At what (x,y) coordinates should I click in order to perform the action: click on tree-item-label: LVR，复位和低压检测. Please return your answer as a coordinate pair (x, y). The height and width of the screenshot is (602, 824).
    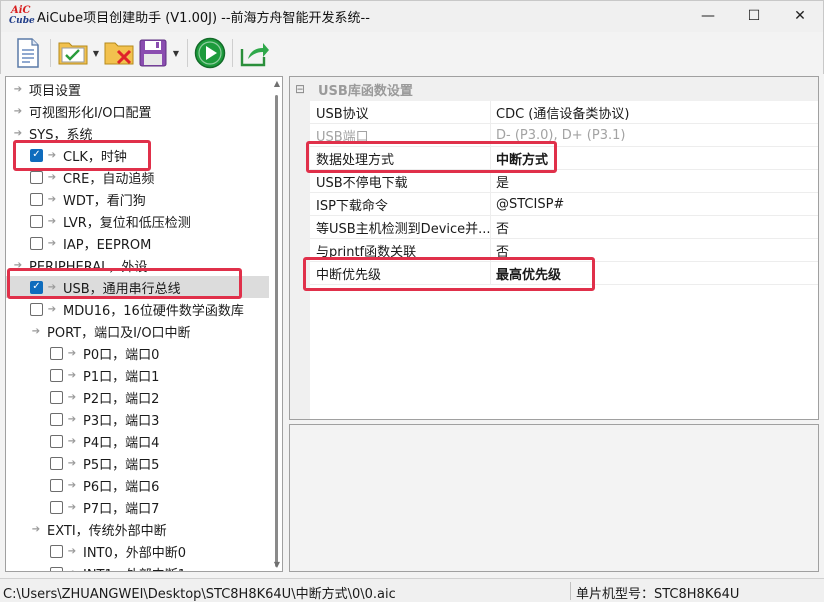
    Looking at the image, I should click on (127, 223).